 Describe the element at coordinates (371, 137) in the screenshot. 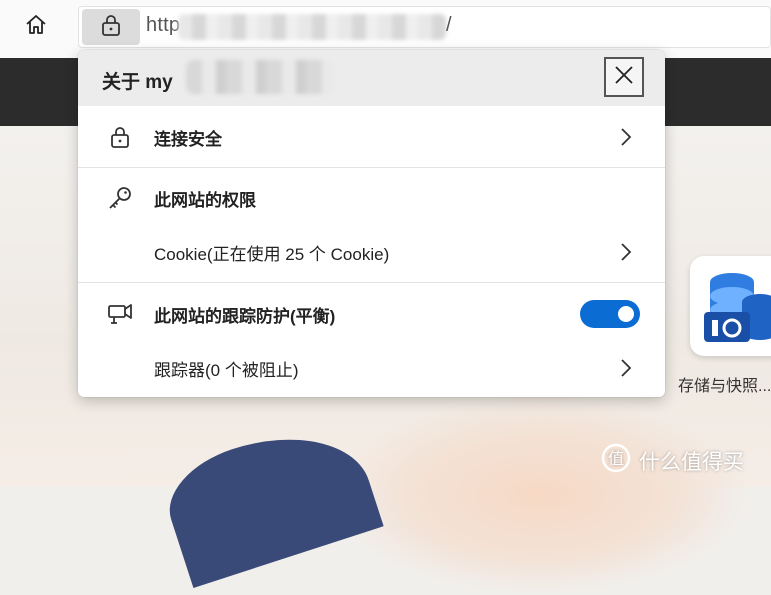

I see `row-connection-secure: 连接安全` at that location.